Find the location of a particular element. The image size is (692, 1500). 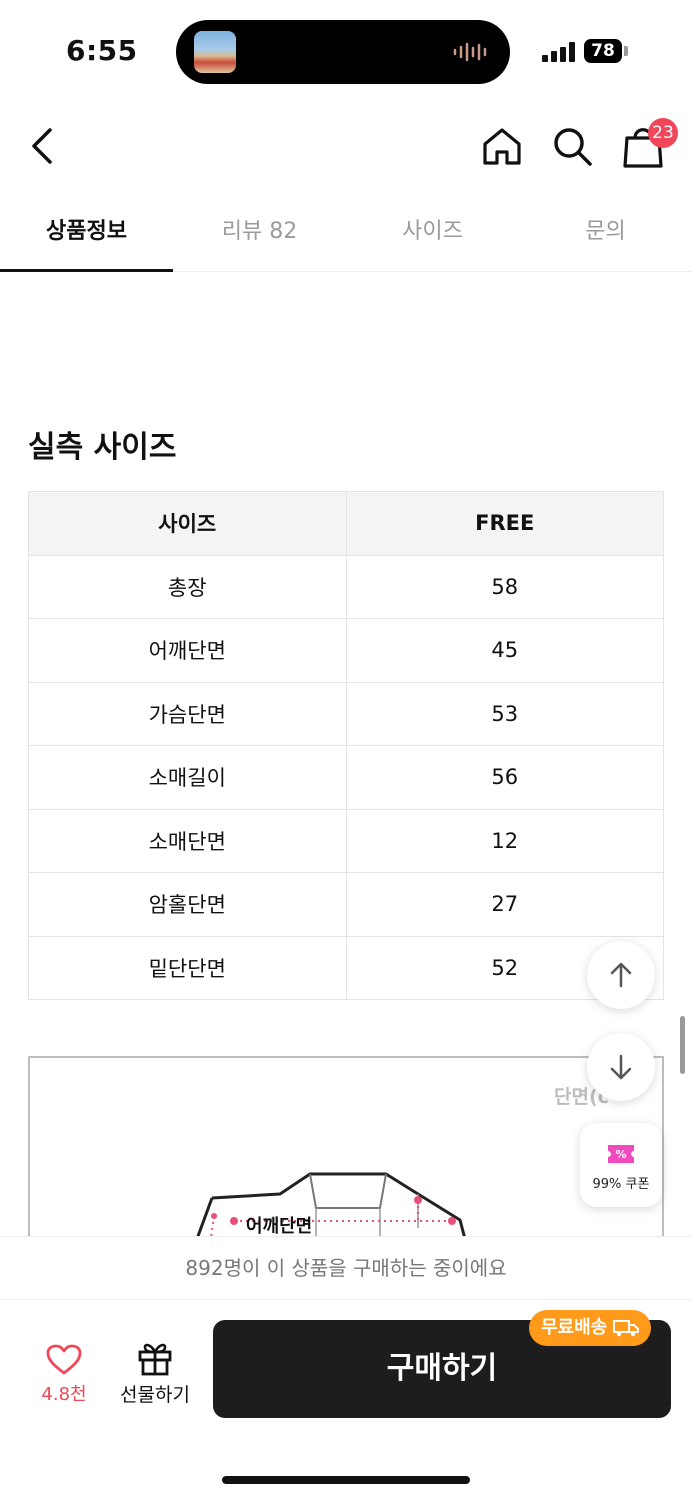

row-label: 암홀단면 is located at coordinates (187, 904).